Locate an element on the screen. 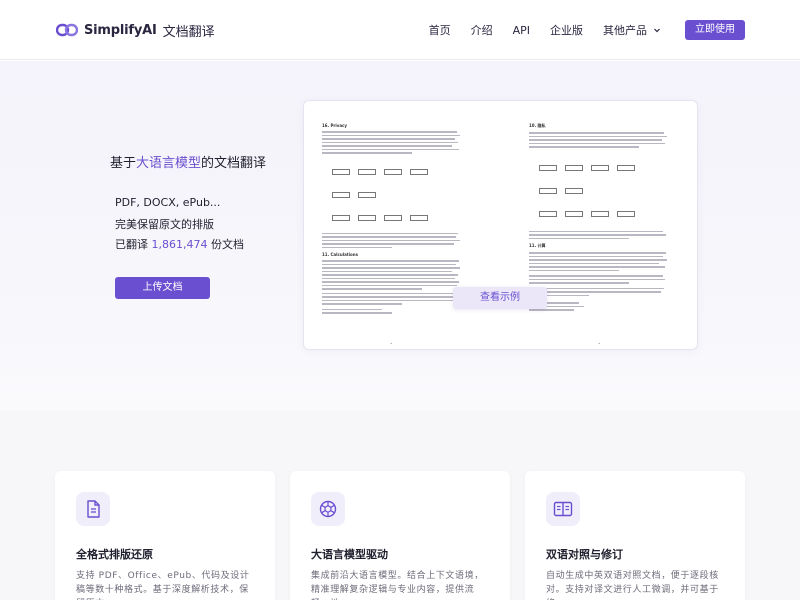 Image resolution: width=800 pixels, height=600 pixels. view-demo-button: 查看示例 is located at coordinates (500, 298).